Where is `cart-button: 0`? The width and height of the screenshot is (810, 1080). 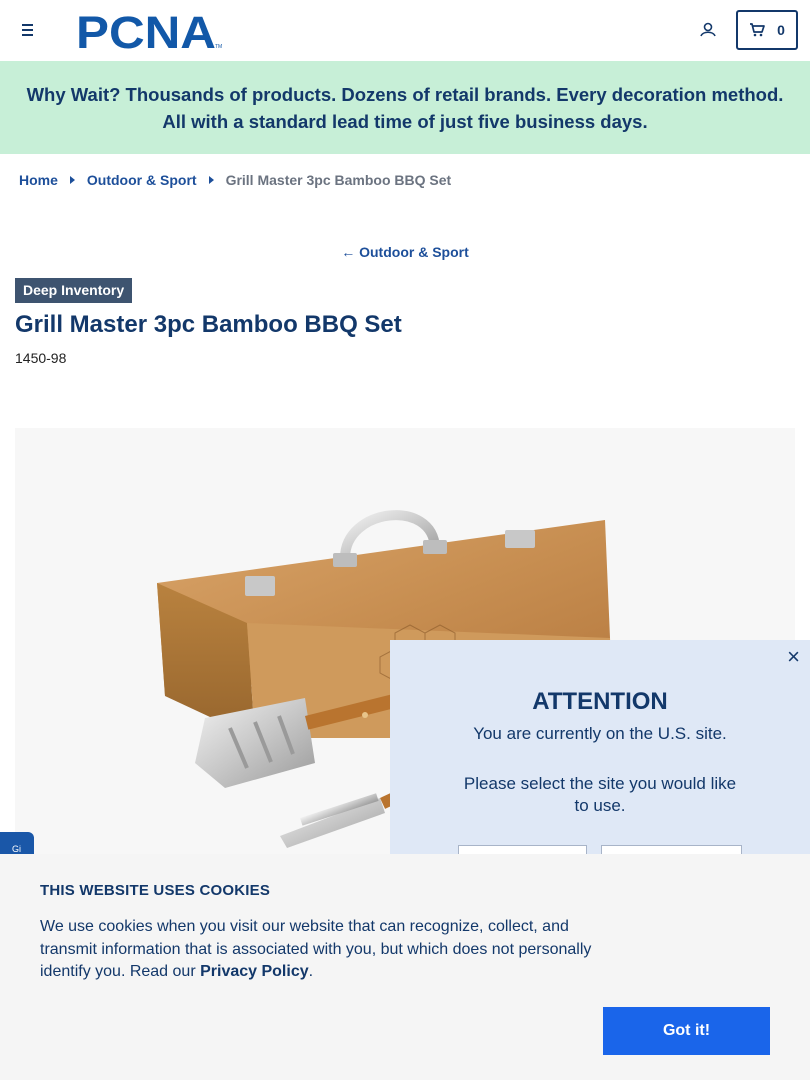
cart-button: 0 is located at coordinates (767, 30).